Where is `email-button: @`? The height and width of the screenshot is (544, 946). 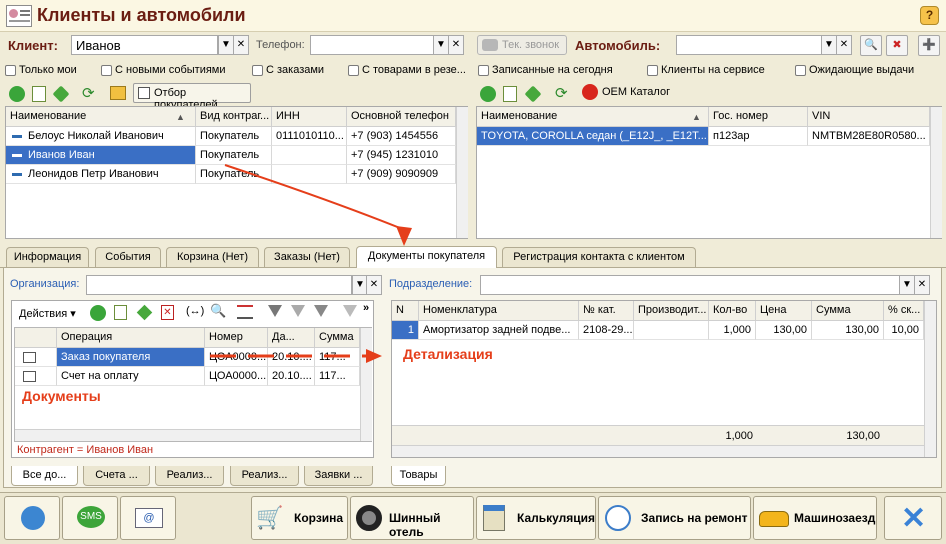 email-button: @ is located at coordinates (148, 518).